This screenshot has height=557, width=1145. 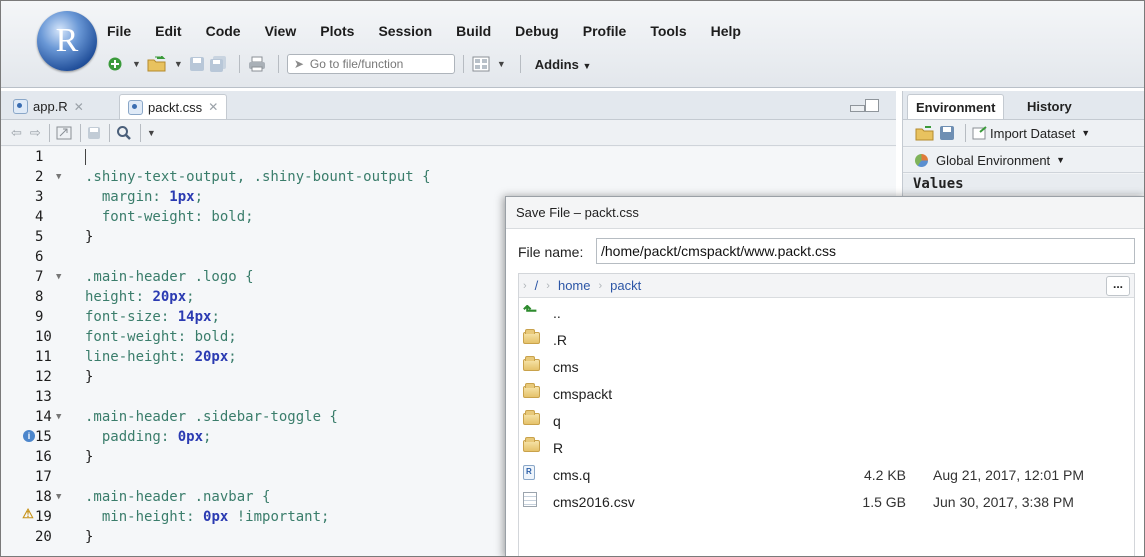 I want to click on pane-window-controls, so click(x=865, y=105).